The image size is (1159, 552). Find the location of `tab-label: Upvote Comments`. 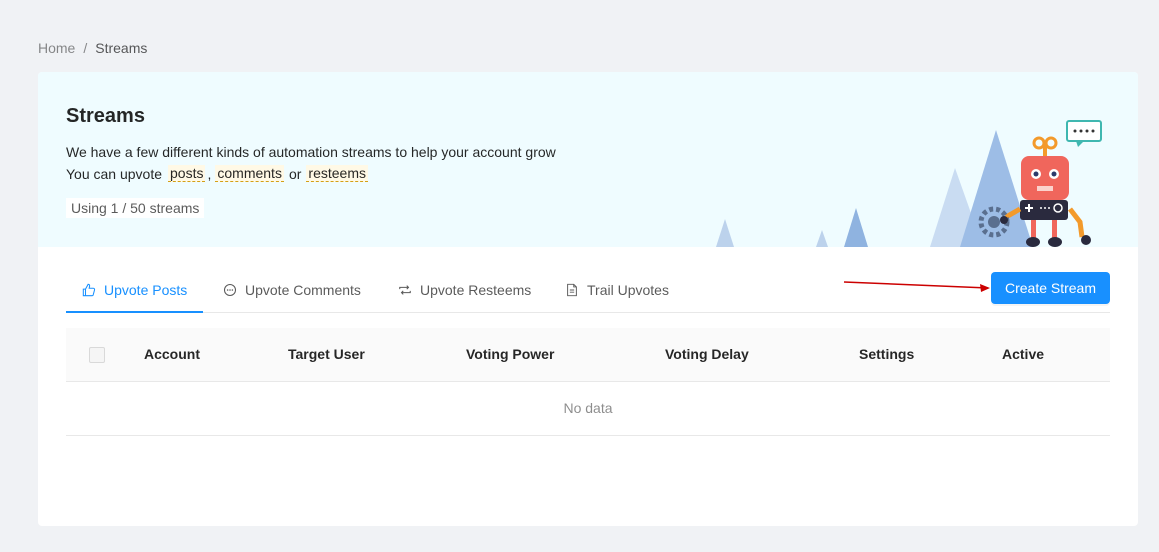

tab-label: Upvote Comments is located at coordinates (303, 290).